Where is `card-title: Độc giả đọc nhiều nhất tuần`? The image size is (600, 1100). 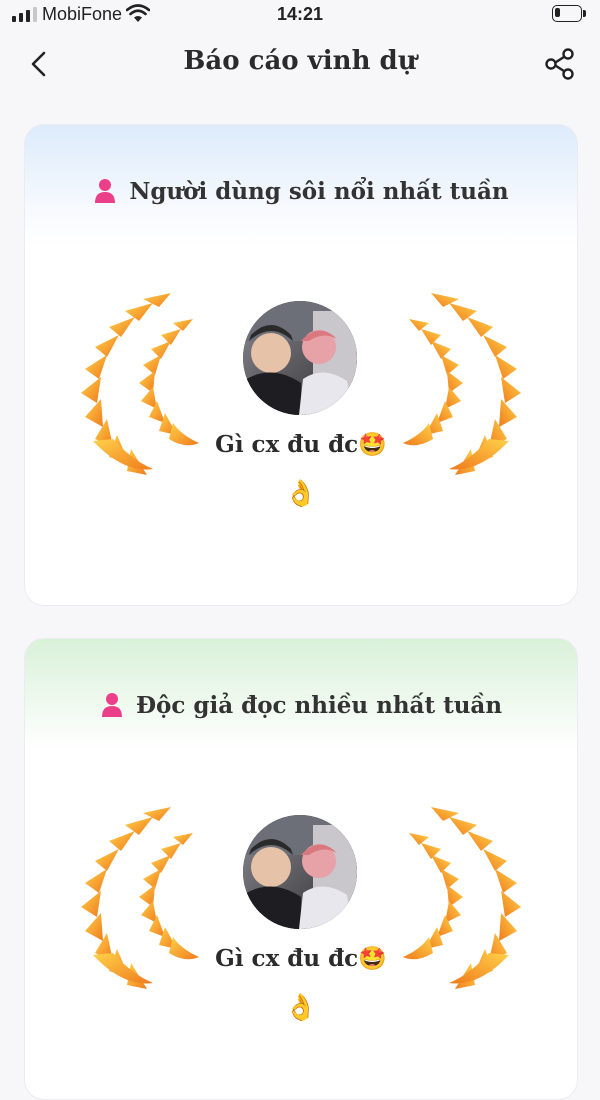 card-title: Độc giả đọc nhiều nhất tuần is located at coordinates (319, 705).